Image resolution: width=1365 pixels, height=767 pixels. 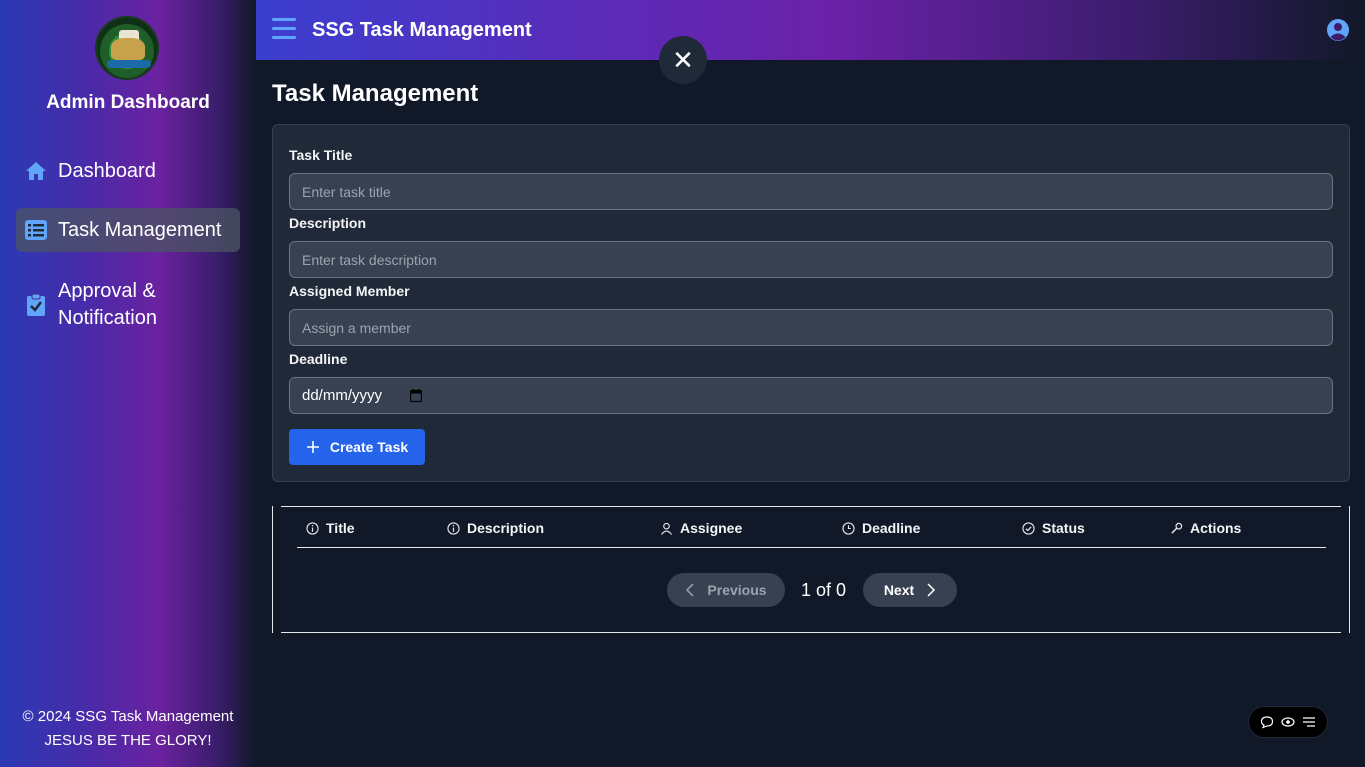 I want to click on wrench-icon, so click(x=1177, y=528).